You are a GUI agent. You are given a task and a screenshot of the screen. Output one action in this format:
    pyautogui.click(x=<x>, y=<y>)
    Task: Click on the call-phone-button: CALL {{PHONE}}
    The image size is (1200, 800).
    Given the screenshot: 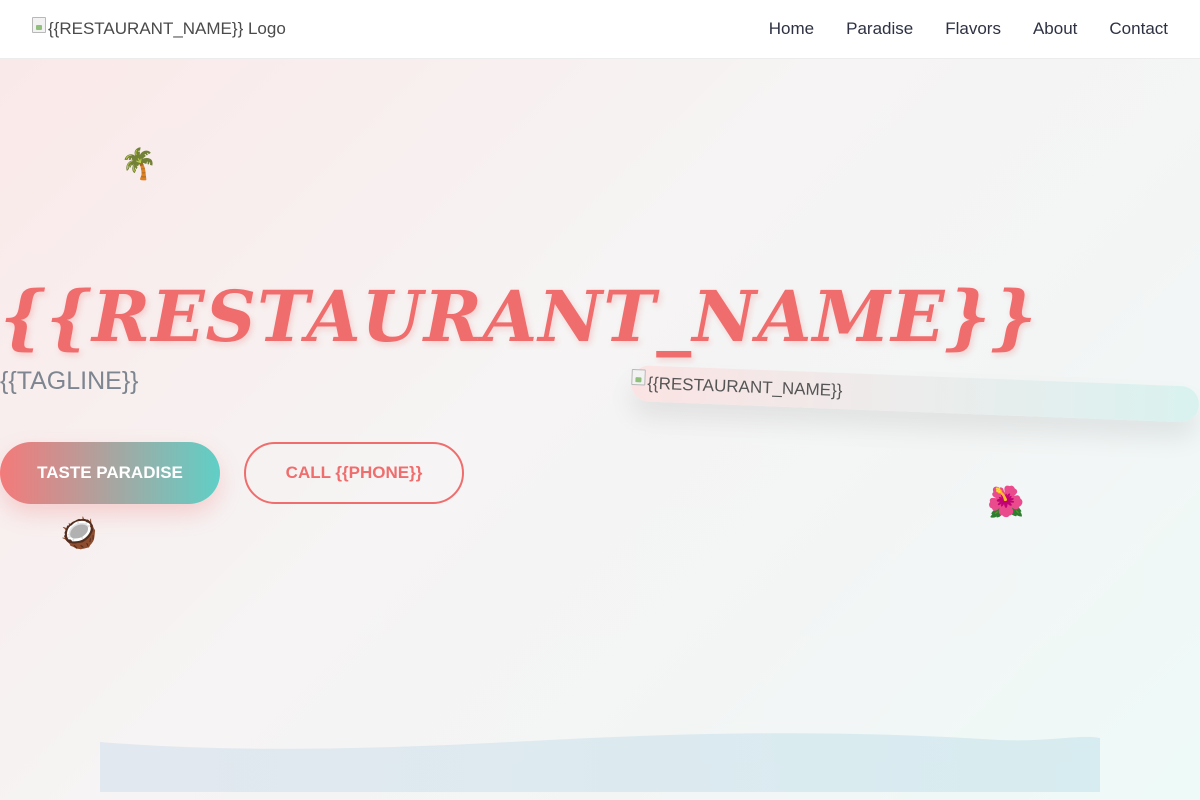 What is the action you would take?
    pyautogui.click(x=354, y=473)
    